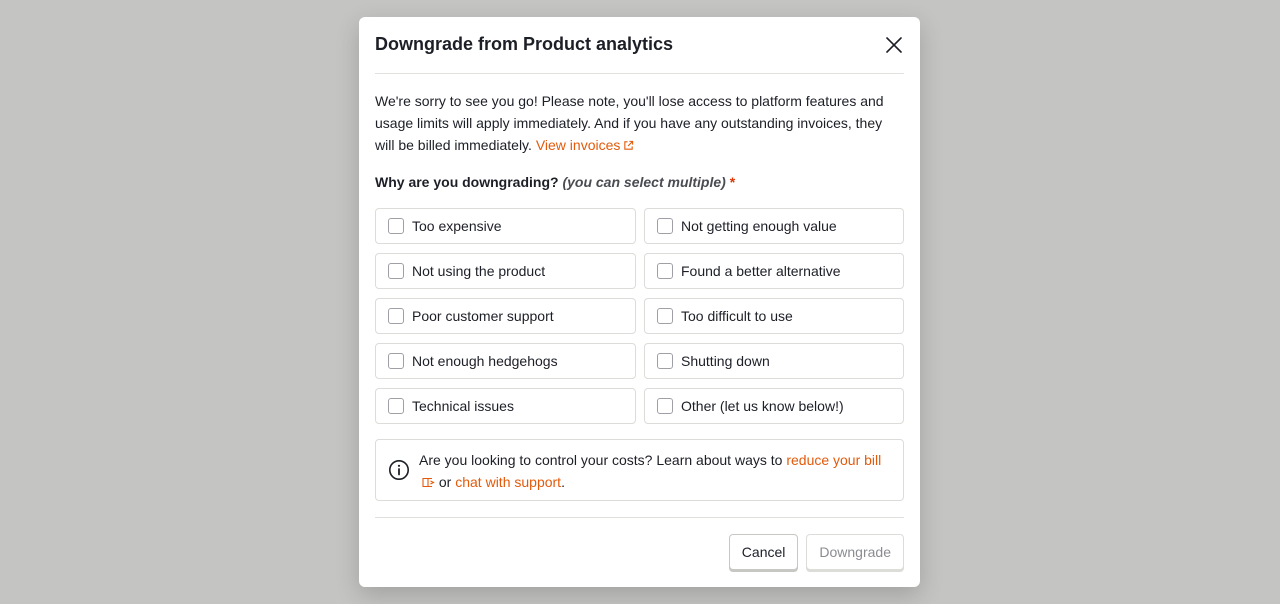 Image resolution: width=1280 pixels, height=604 pixels. I want to click on option-label: Too expensive, so click(457, 226).